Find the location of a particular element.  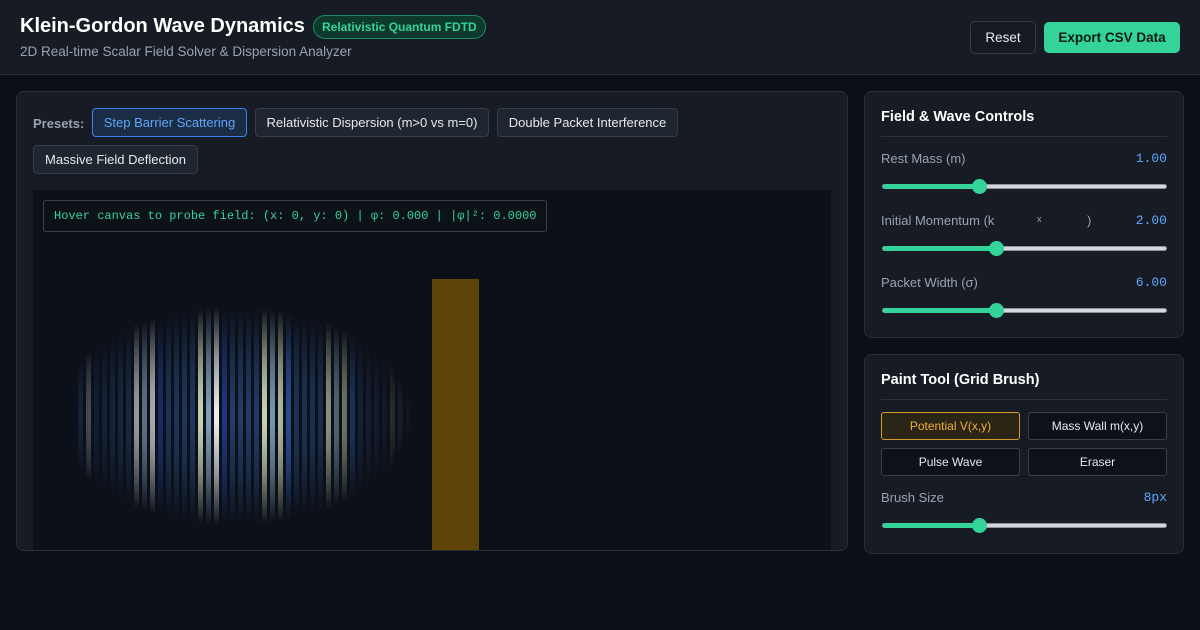

packet-width-label: Packet Width (σ) is located at coordinates (929, 282).